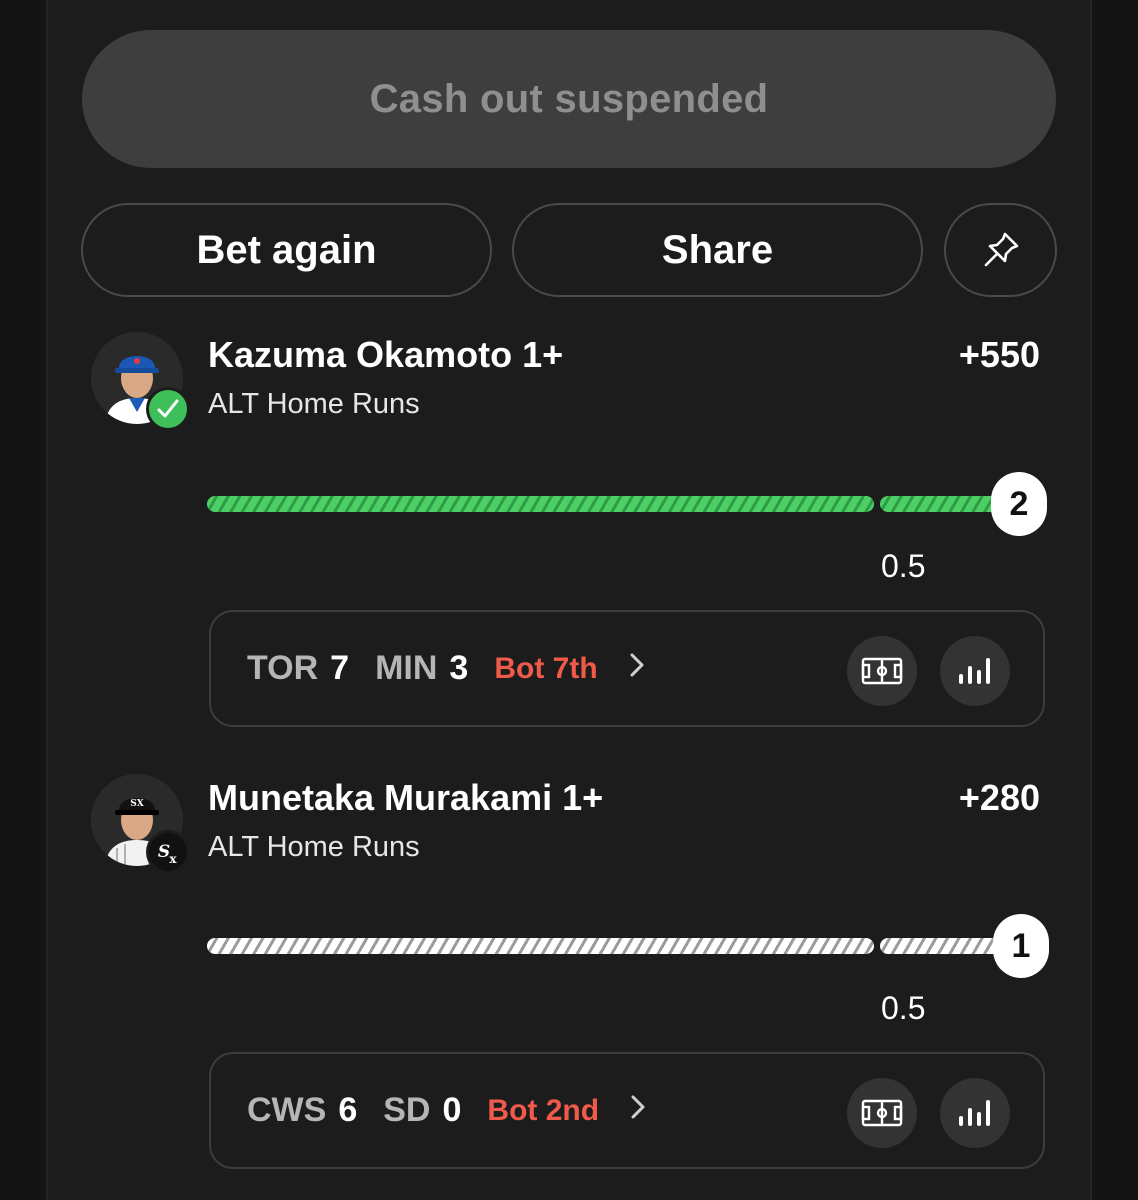 This screenshot has height=1200, width=1138. Describe the element at coordinates (348, 1110) in the screenshot. I see `away-score: 6` at that location.